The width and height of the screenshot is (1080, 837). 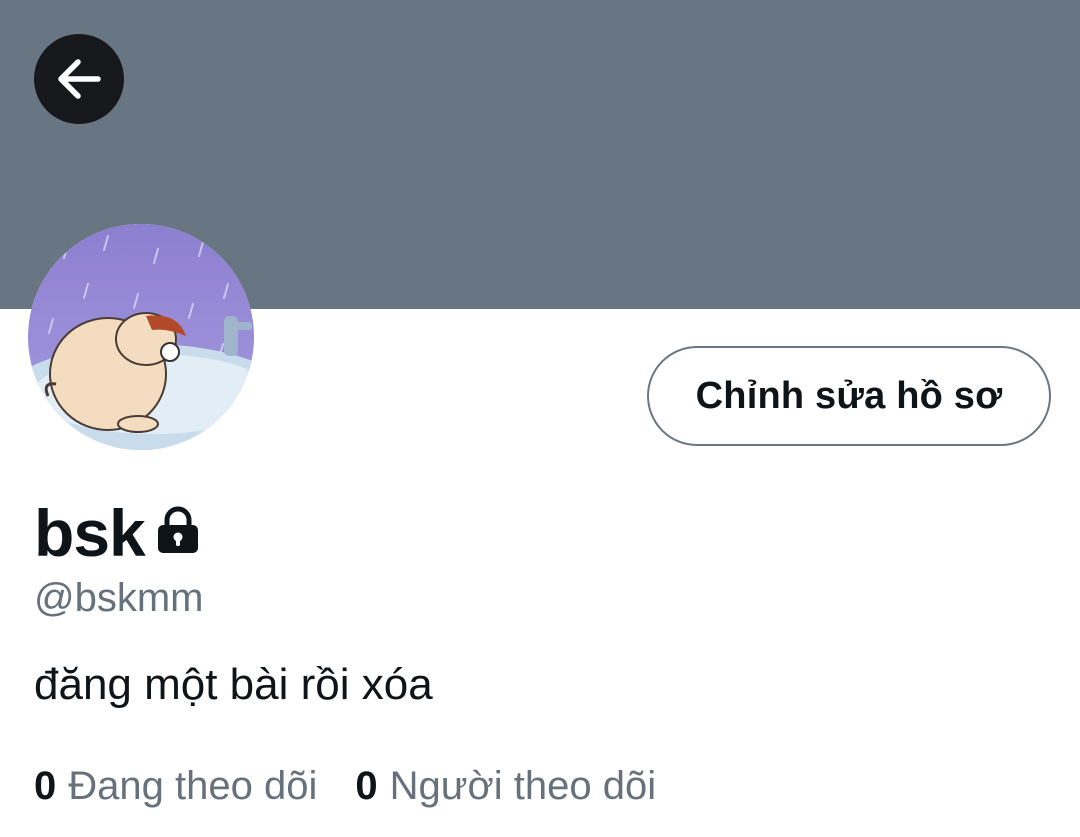 I want to click on followers-link: 0 Người theo dõi, so click(x=505, y=786).